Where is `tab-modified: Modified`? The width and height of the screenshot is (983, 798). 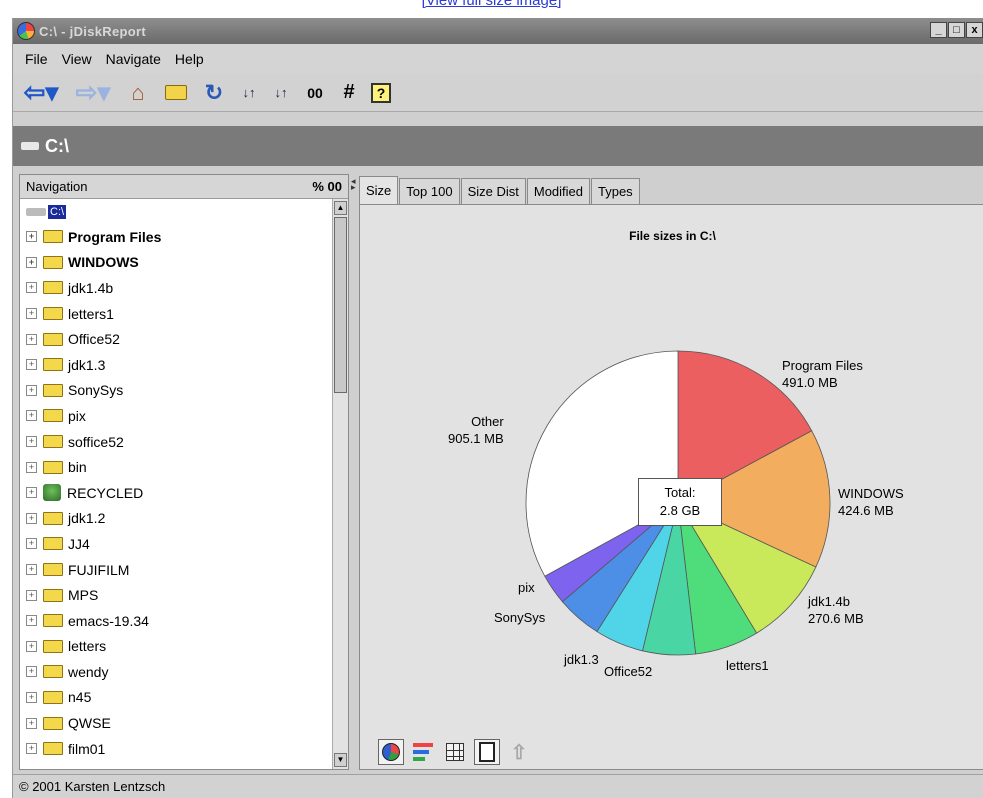 tab-modified: Modified is located at coordinates (558, 191).